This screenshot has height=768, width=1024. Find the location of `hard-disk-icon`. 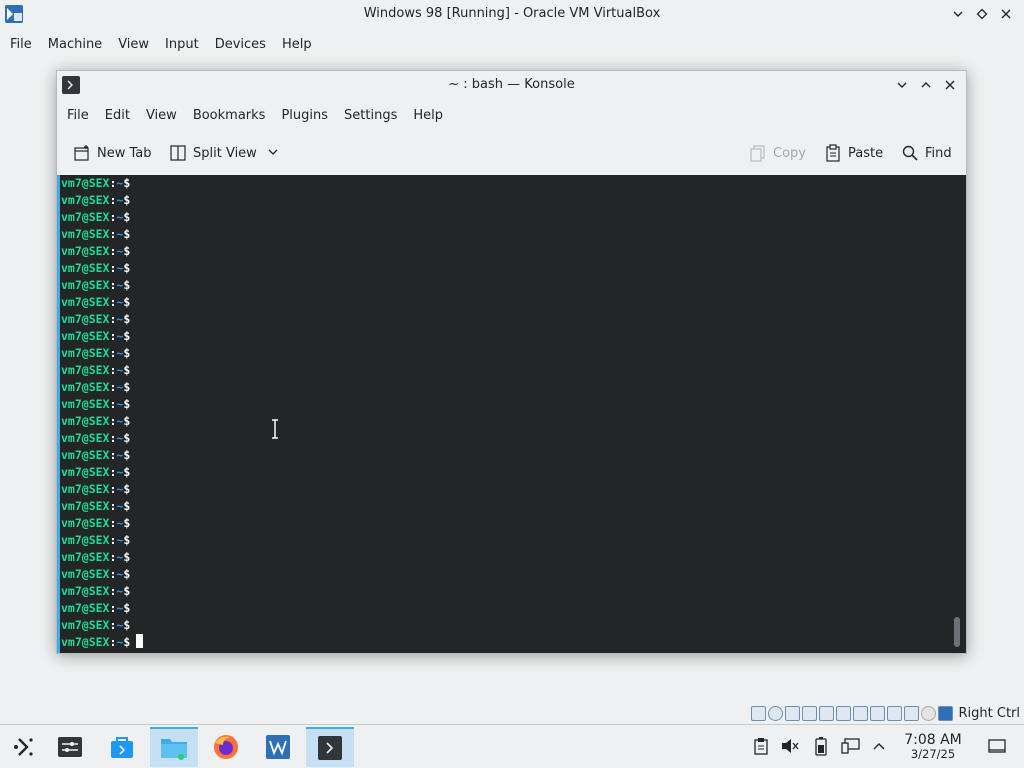

hard-disk-icon is located at coordinates (758, 713).